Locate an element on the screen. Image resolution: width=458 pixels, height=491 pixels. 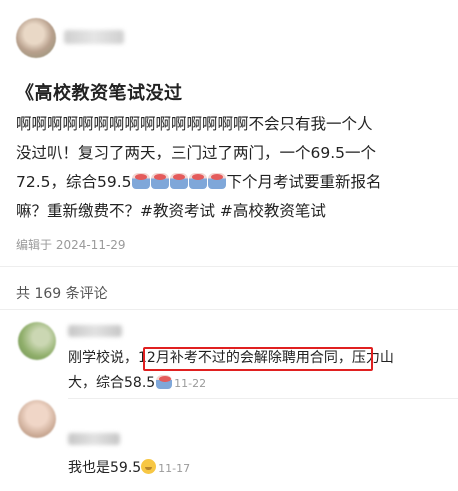
comment-text: 我也是59.5 11-17 is located at coordinates (129, 468).